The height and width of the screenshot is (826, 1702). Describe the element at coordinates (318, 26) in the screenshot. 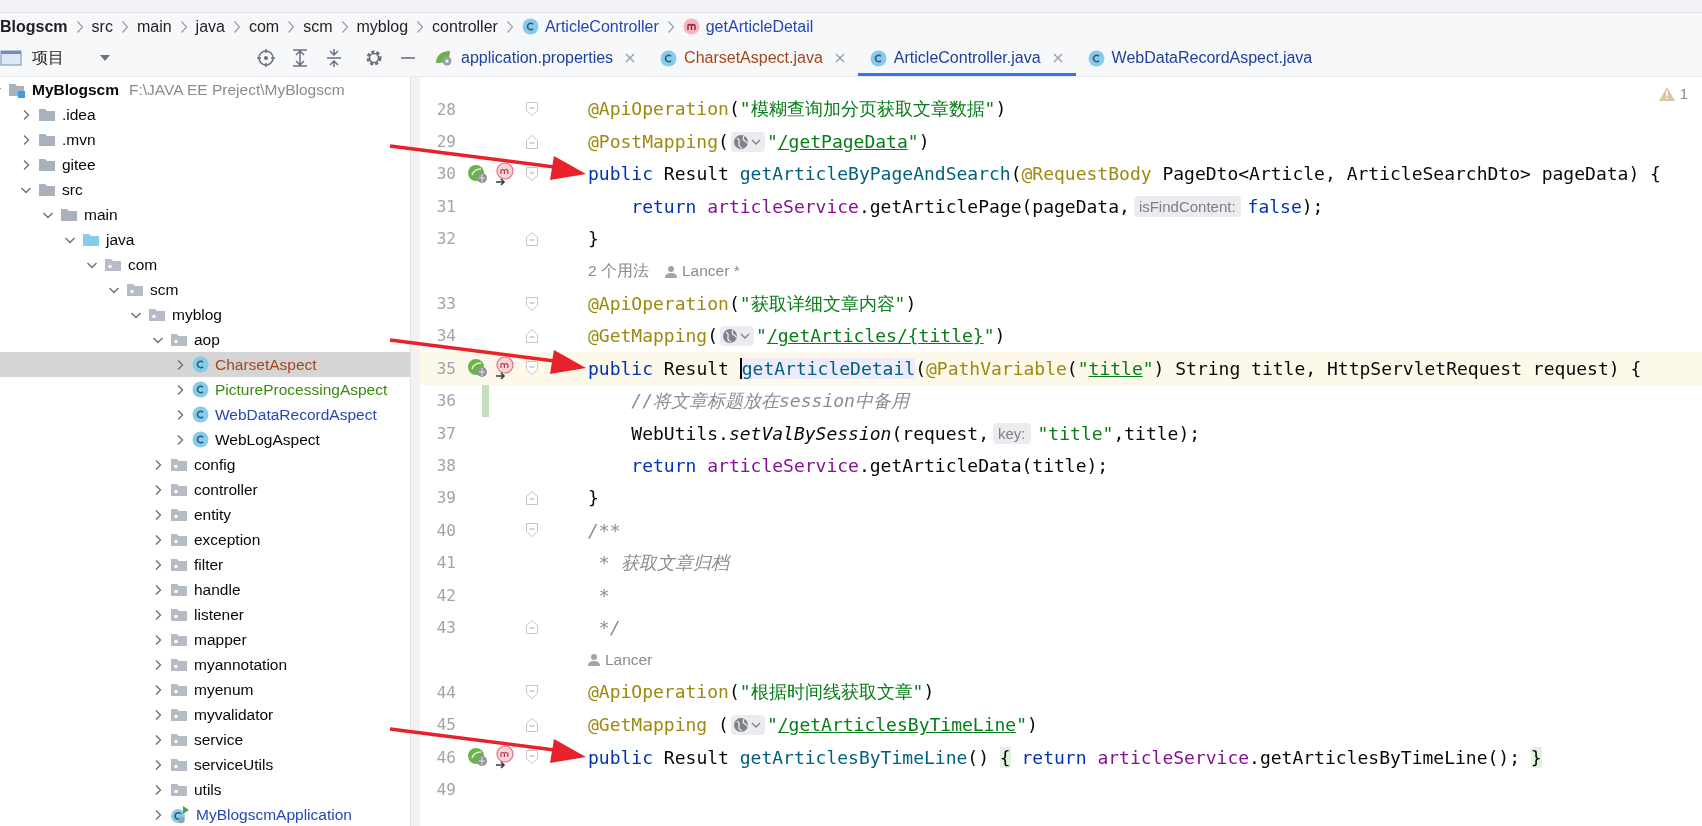

I see `breadcrumb-item: scm` at that location.